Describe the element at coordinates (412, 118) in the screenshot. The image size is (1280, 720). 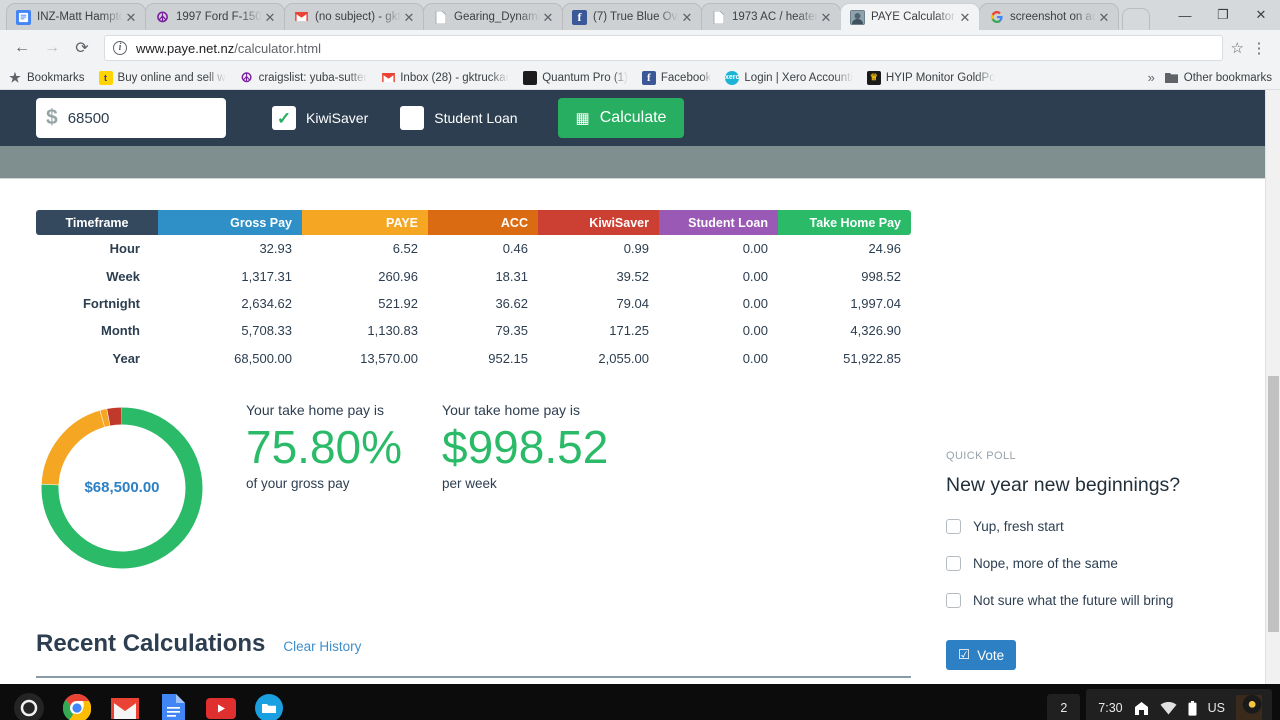
I see `student-loan-checkbox` at that location.